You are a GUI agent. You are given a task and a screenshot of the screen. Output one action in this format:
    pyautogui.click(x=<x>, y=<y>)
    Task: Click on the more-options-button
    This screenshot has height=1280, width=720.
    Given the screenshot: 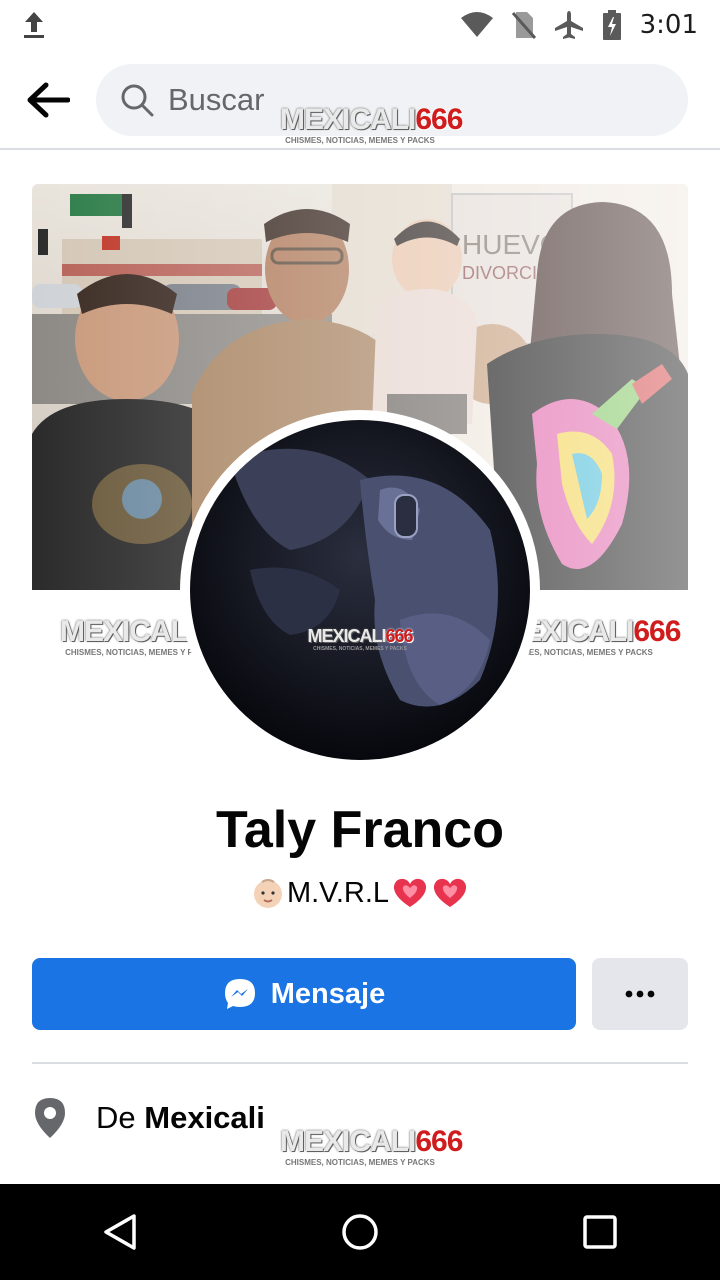 What is the action you would take?
    pyautogui.click(x=640, y=994)
    